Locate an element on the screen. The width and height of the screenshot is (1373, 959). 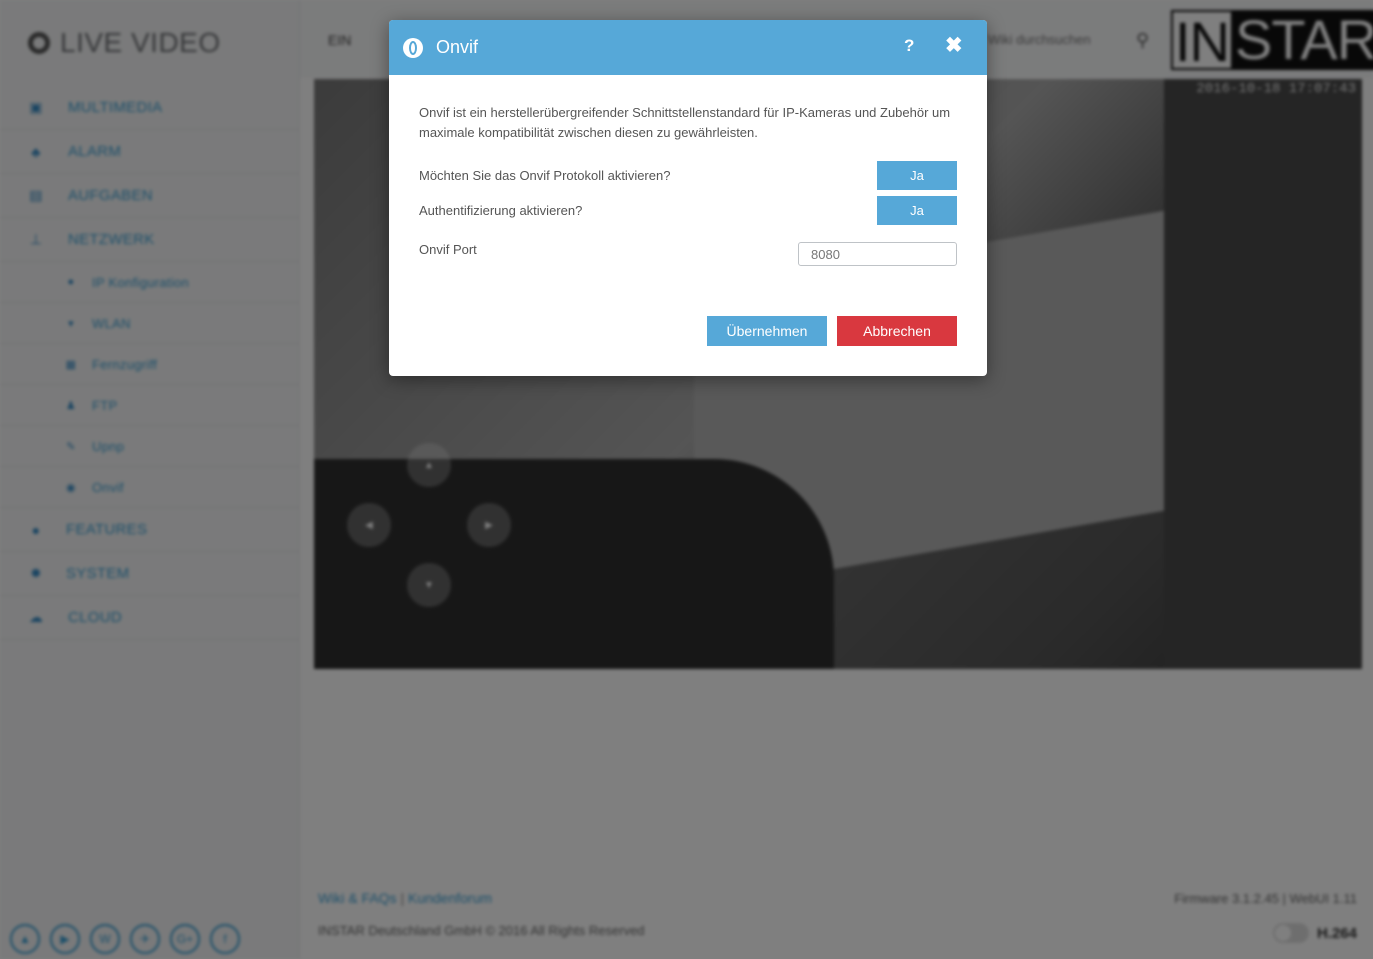
onvif-icon is located at coordinates (413, 47).